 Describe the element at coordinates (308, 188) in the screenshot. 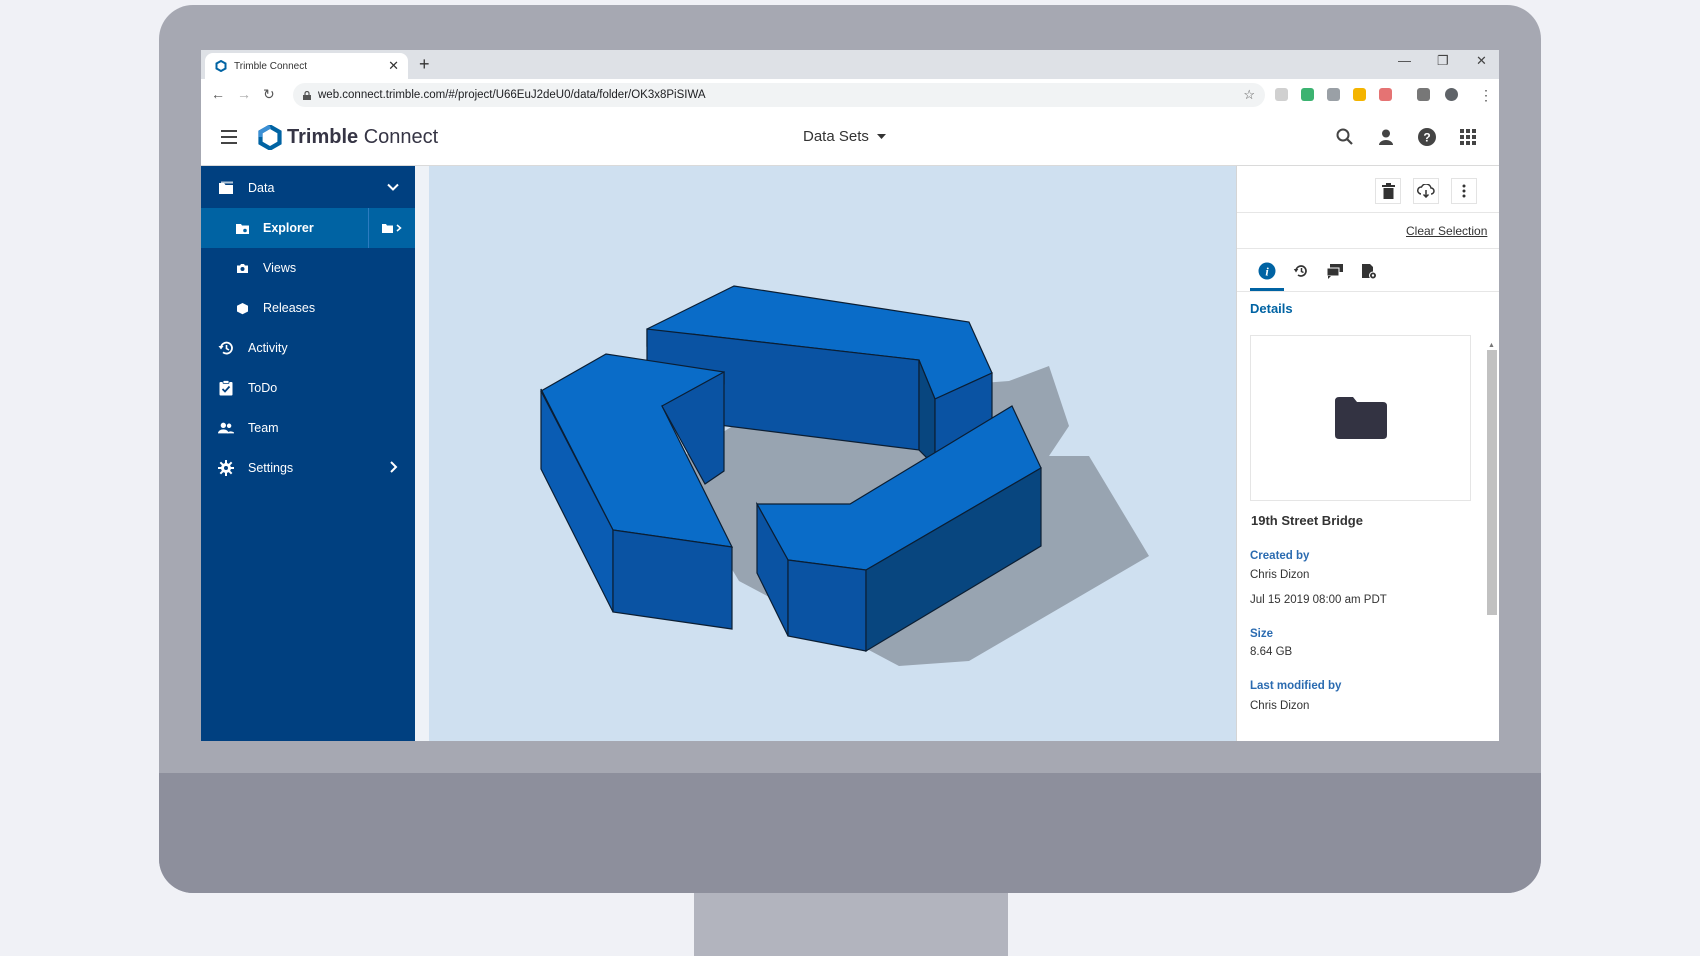

I see `sidebar-item-data: Data` at that location.